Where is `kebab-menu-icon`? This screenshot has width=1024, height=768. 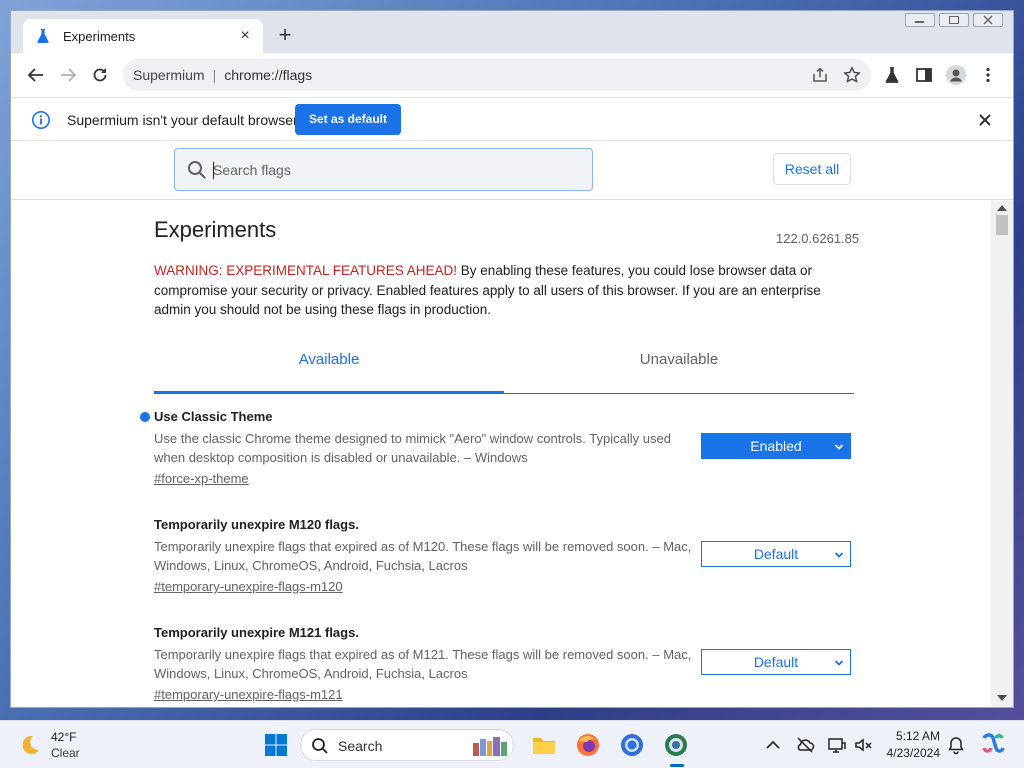
kebab-menu-icon is located at coordinates (988, 75).